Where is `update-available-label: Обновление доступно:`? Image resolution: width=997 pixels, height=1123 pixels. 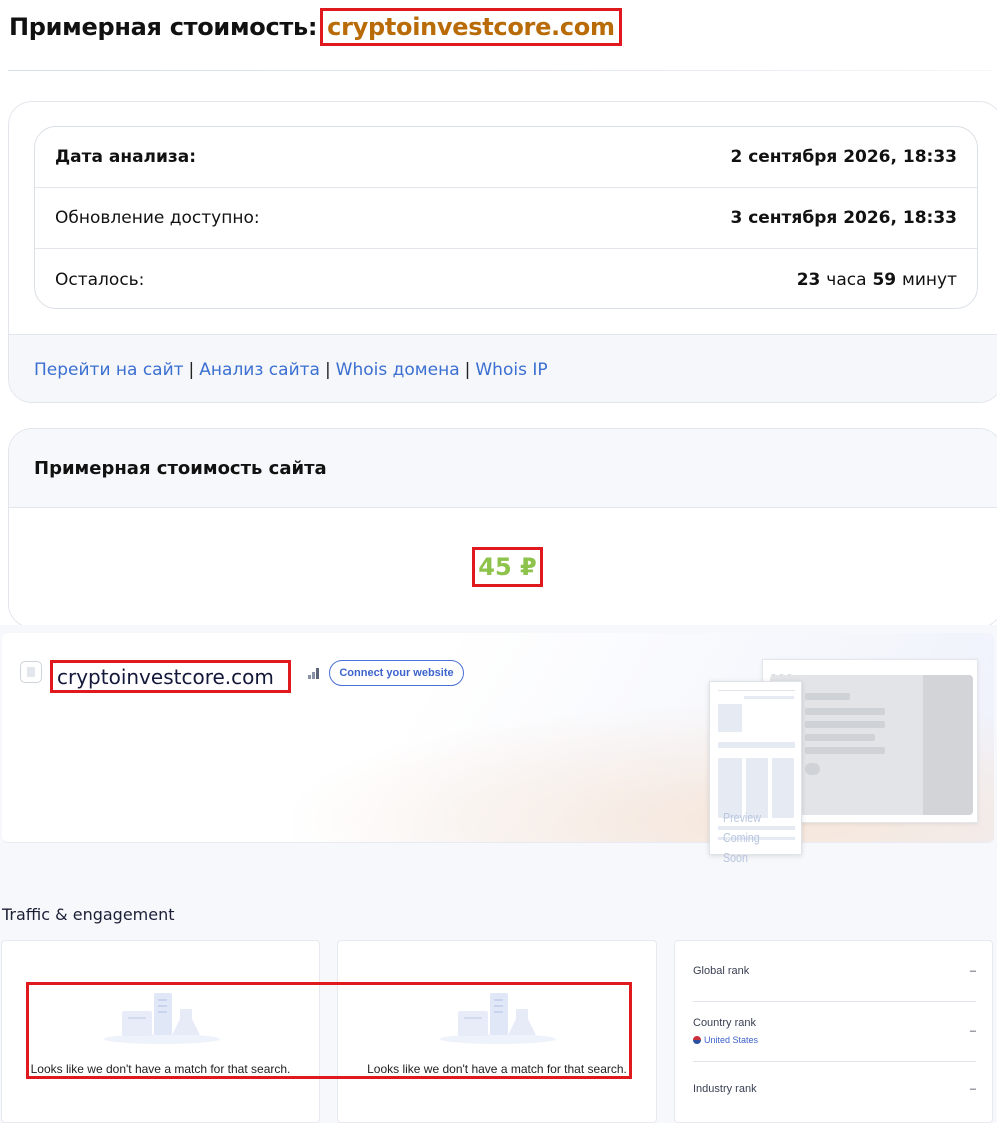 update-available-label: Обновление доступно: is located at coordinates (157, 218).